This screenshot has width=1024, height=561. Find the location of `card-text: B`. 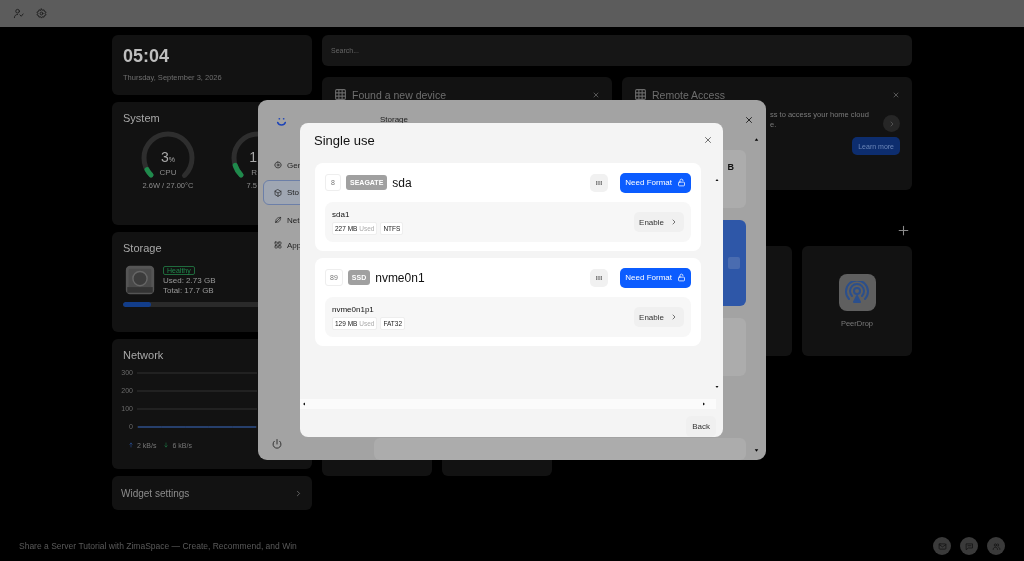

card-text: B is located at coordinates (730, 168).